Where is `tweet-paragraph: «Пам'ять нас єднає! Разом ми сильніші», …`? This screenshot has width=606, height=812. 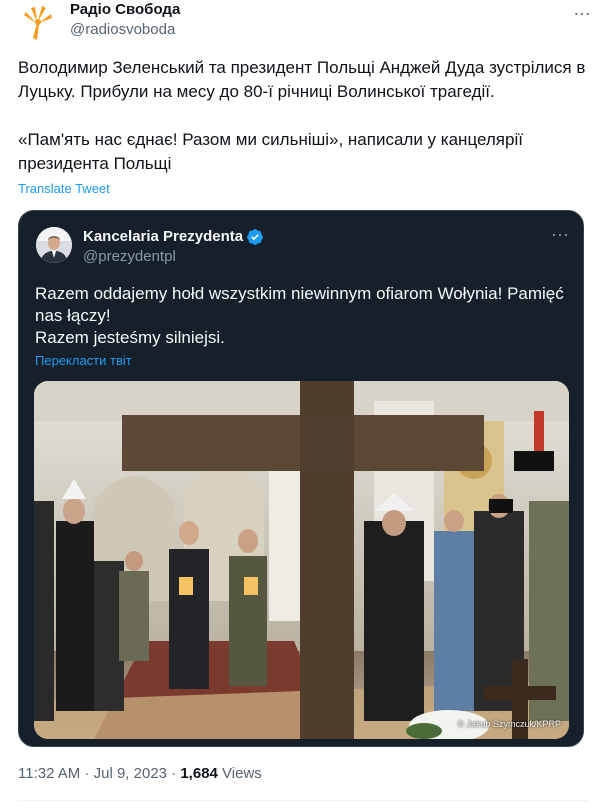
tweet-paragraph: «Пам'ять нас єднає! Разом ми сильніші», … is located at coordinates (270, 151).